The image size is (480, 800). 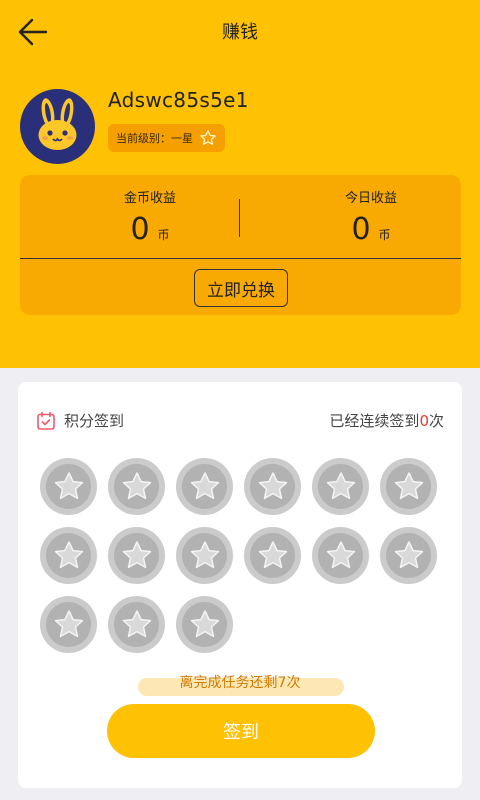 I want to click on avatar, so click(x=57, y=126).